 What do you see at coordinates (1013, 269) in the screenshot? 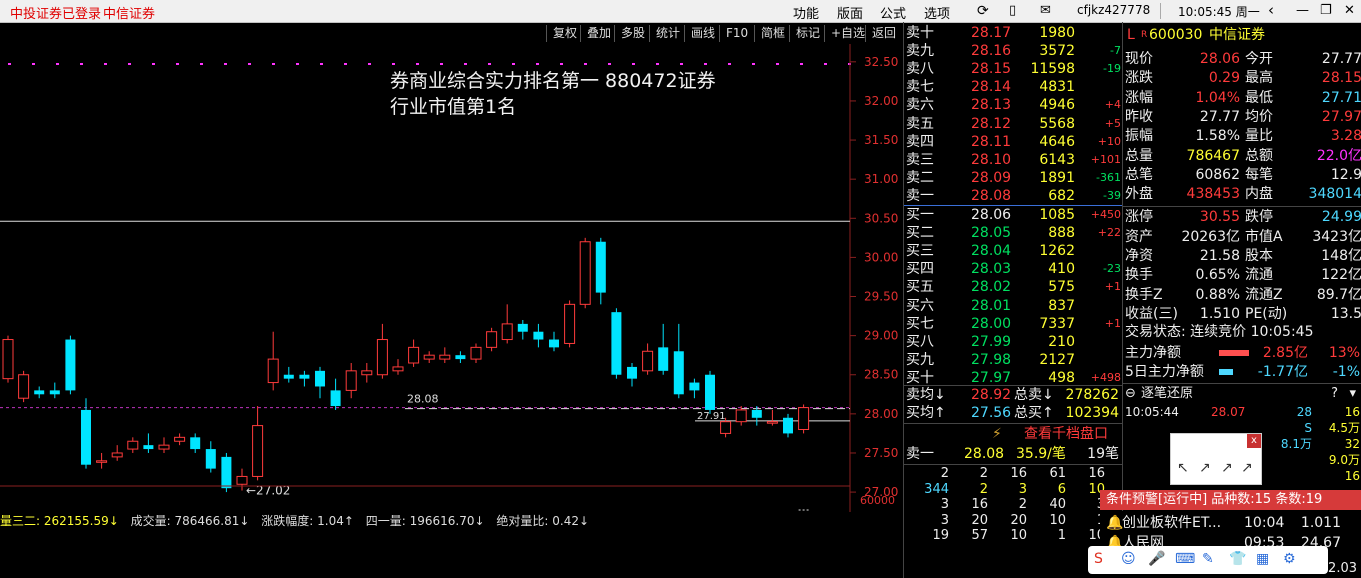
I see `buy-level-row: 买四 28.03 410 -23` at bounding box center [1013, 269].